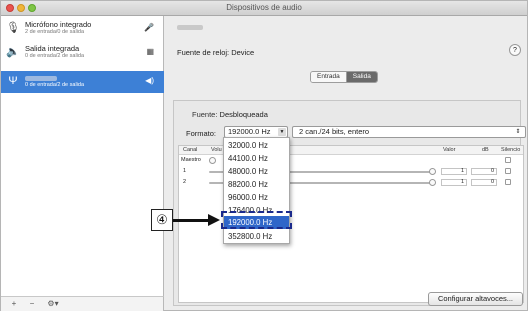 Image resolution: width=528 pixels, height=311 pixels. I want to click on source-value: Desbloqueada, so click(243, 114).